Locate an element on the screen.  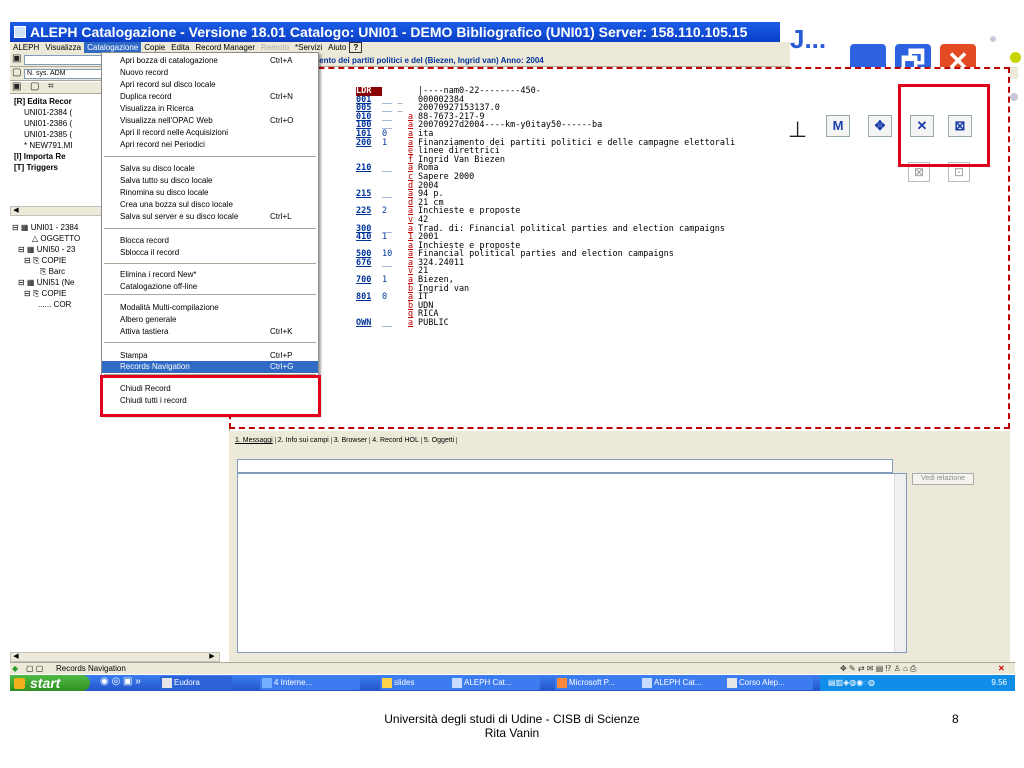
tree-item: [I] Importa Re is located at coordinates (41, 156).